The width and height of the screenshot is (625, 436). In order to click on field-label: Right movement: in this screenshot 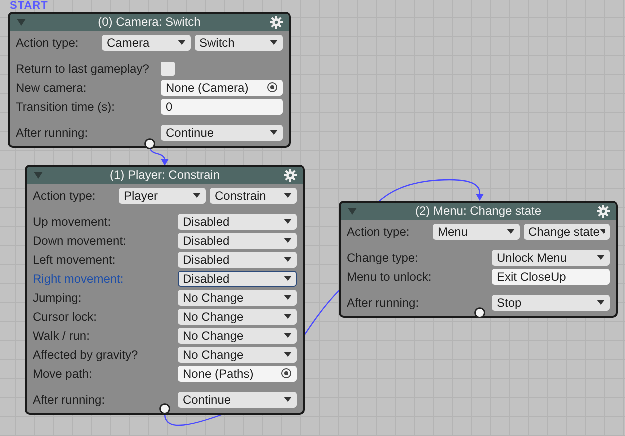, I will do `click(79, 278)`.